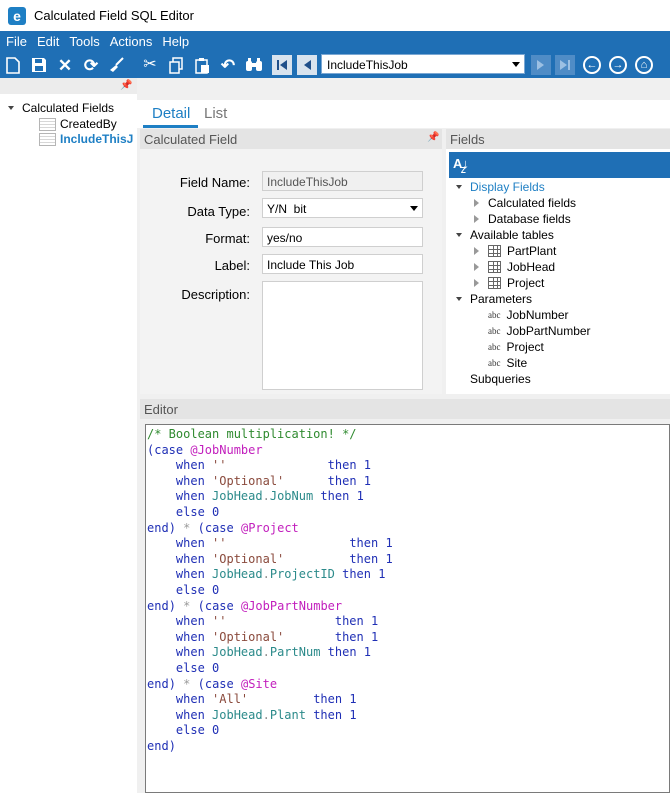  I want to click on format-label: Format:, so click(227, 238).